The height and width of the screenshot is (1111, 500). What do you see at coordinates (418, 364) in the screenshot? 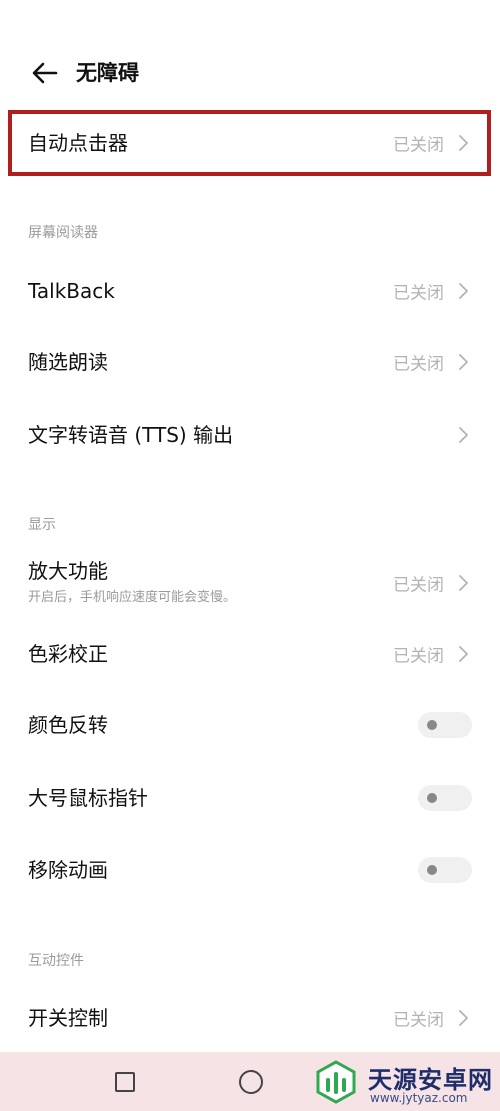
I see `select-to-speak-status: 已关闭` at bounding box center [418, 364].